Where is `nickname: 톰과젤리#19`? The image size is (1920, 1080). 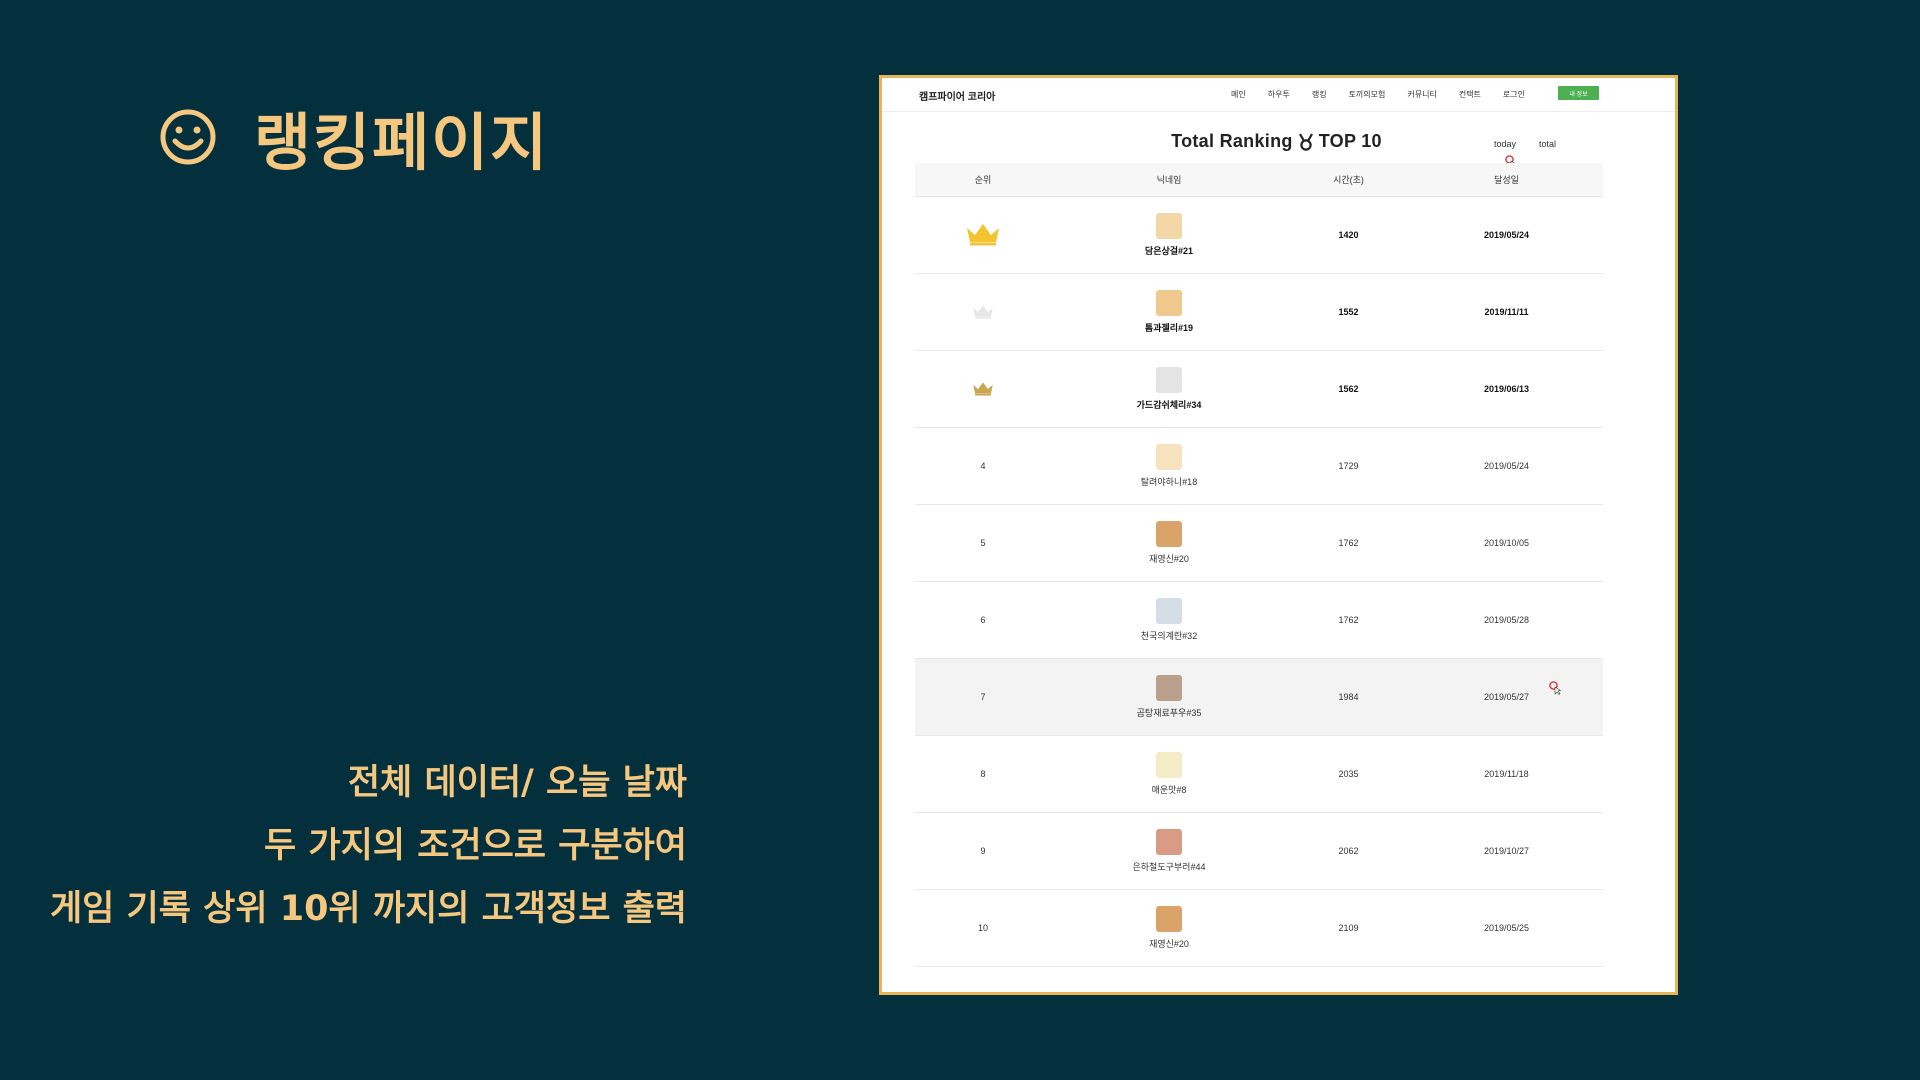 nickname: 톰과젤리#19 is located at coordinates (1169, 328).